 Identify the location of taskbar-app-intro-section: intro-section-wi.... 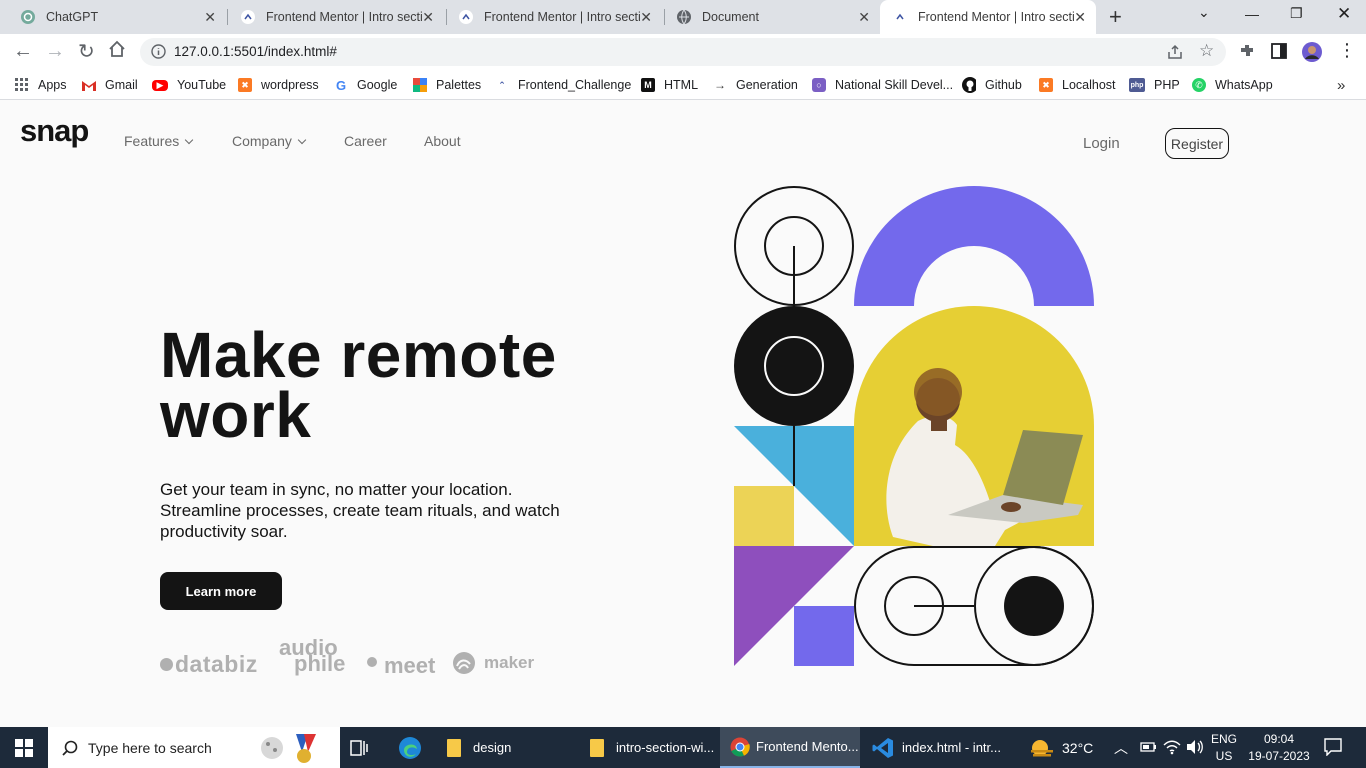
(650, 747).